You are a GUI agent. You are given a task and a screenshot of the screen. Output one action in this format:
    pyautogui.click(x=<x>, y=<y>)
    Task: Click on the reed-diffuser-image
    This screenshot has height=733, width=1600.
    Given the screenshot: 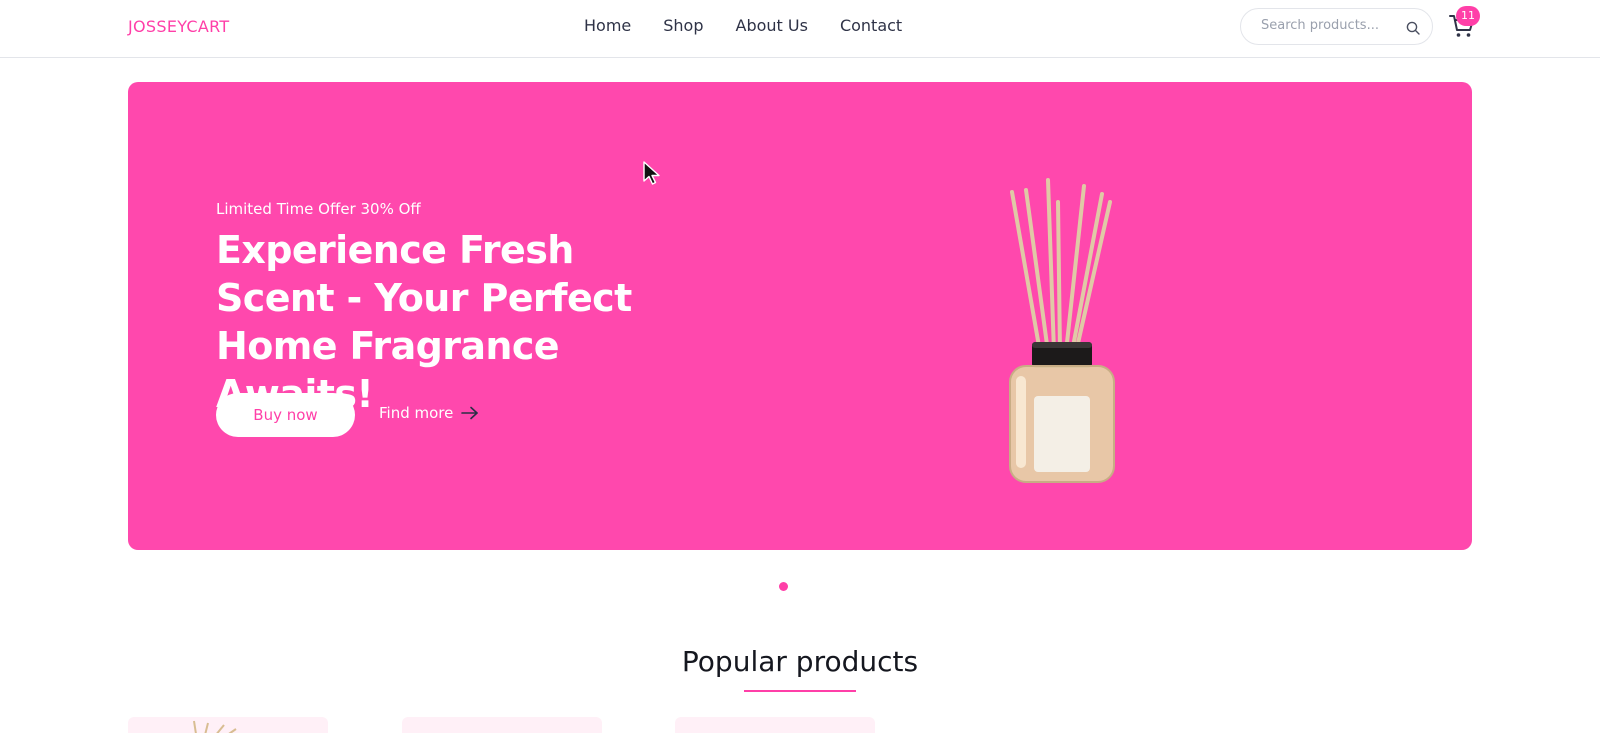 What is the action you would take?
    pyautogui.click(x=1062, y=330)
    